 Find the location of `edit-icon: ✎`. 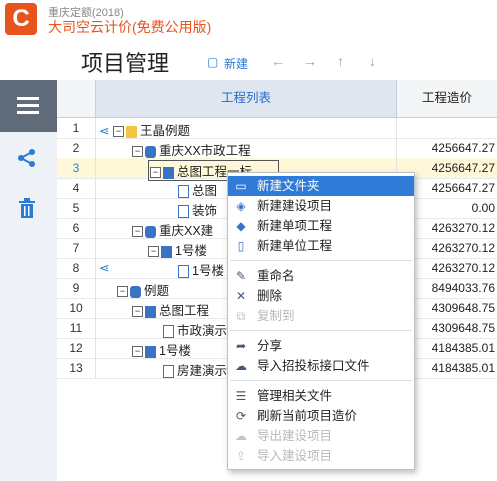

edit-icon: ✎ is located at coordinates (241, 276).